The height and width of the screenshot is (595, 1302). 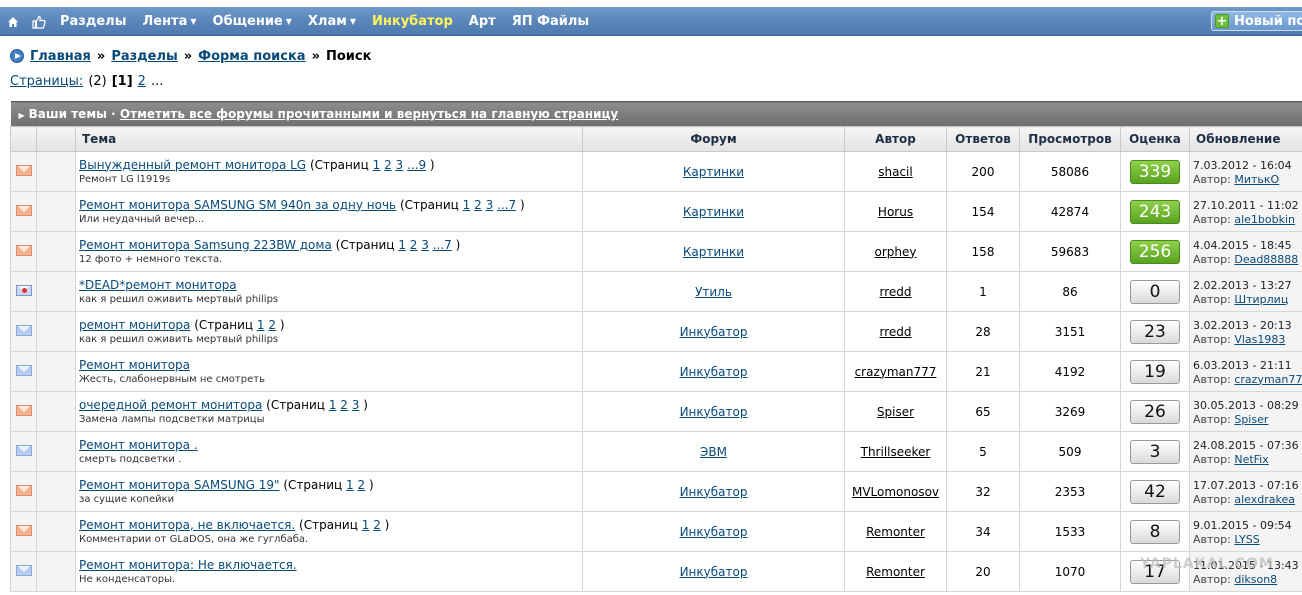 What do you see at coordinates (192, 165) in the screenshot?
I see `topic-title-link: Вынужденный ремонт монитора LG` at bounding box center [192, 165].